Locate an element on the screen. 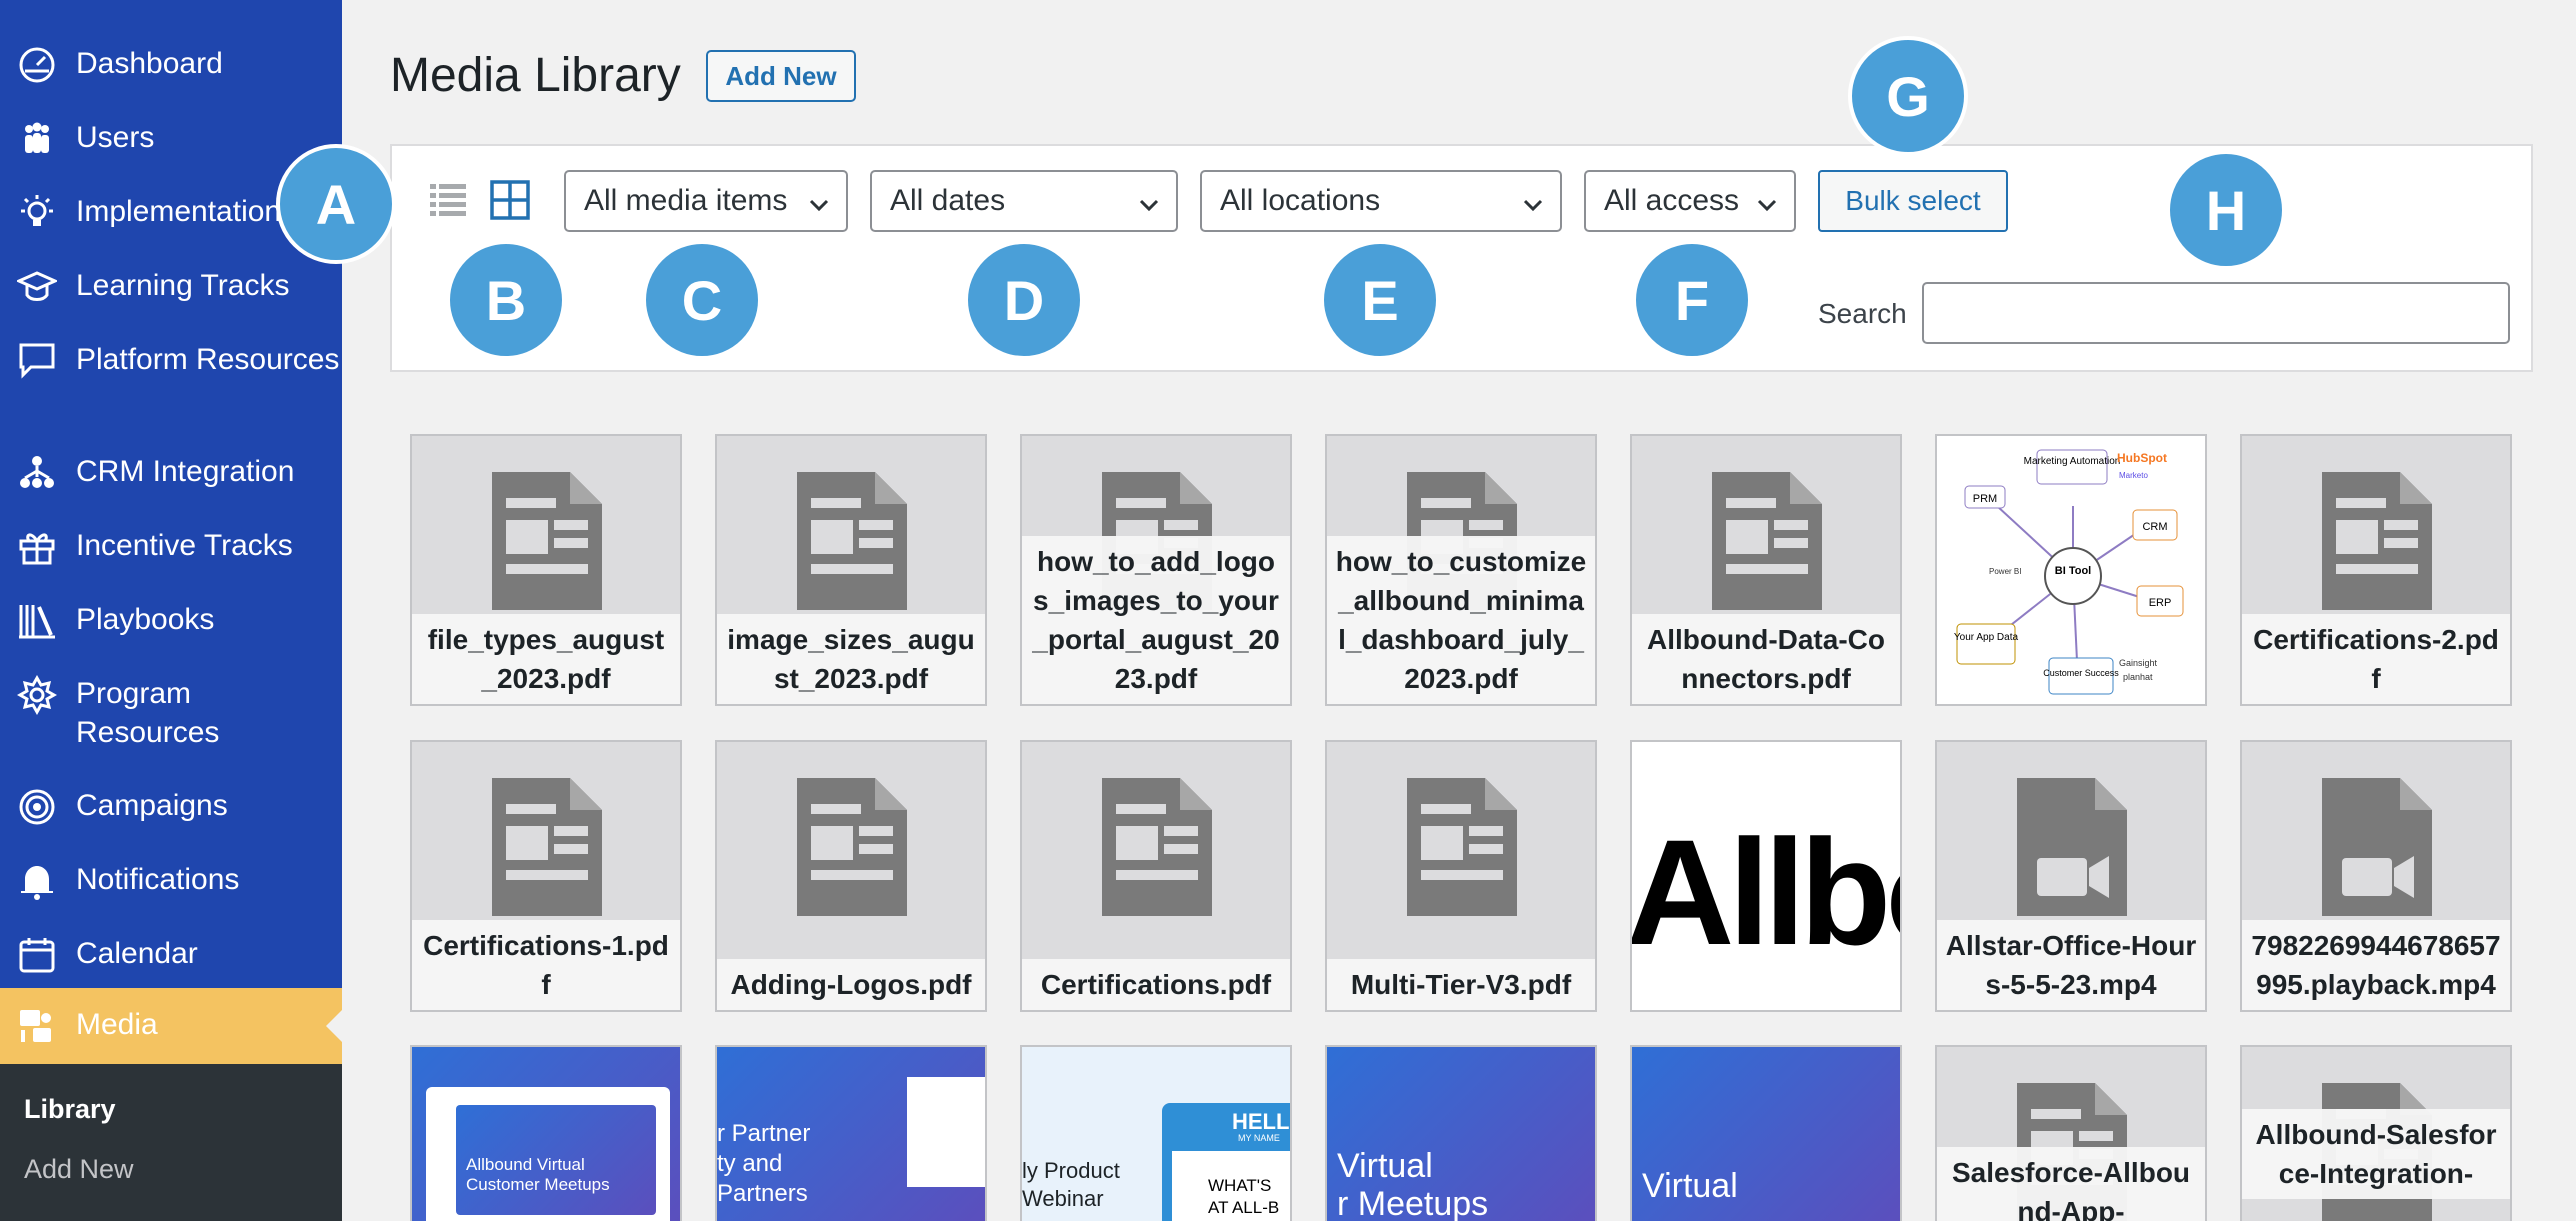  sidebar-item-calendar: Calendar is located at coordinates (171, 956).